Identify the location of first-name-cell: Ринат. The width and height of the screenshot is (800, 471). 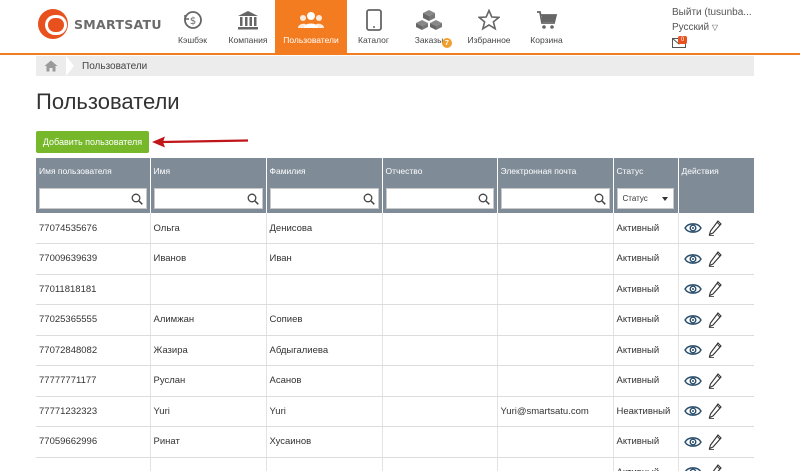
(208, 442).